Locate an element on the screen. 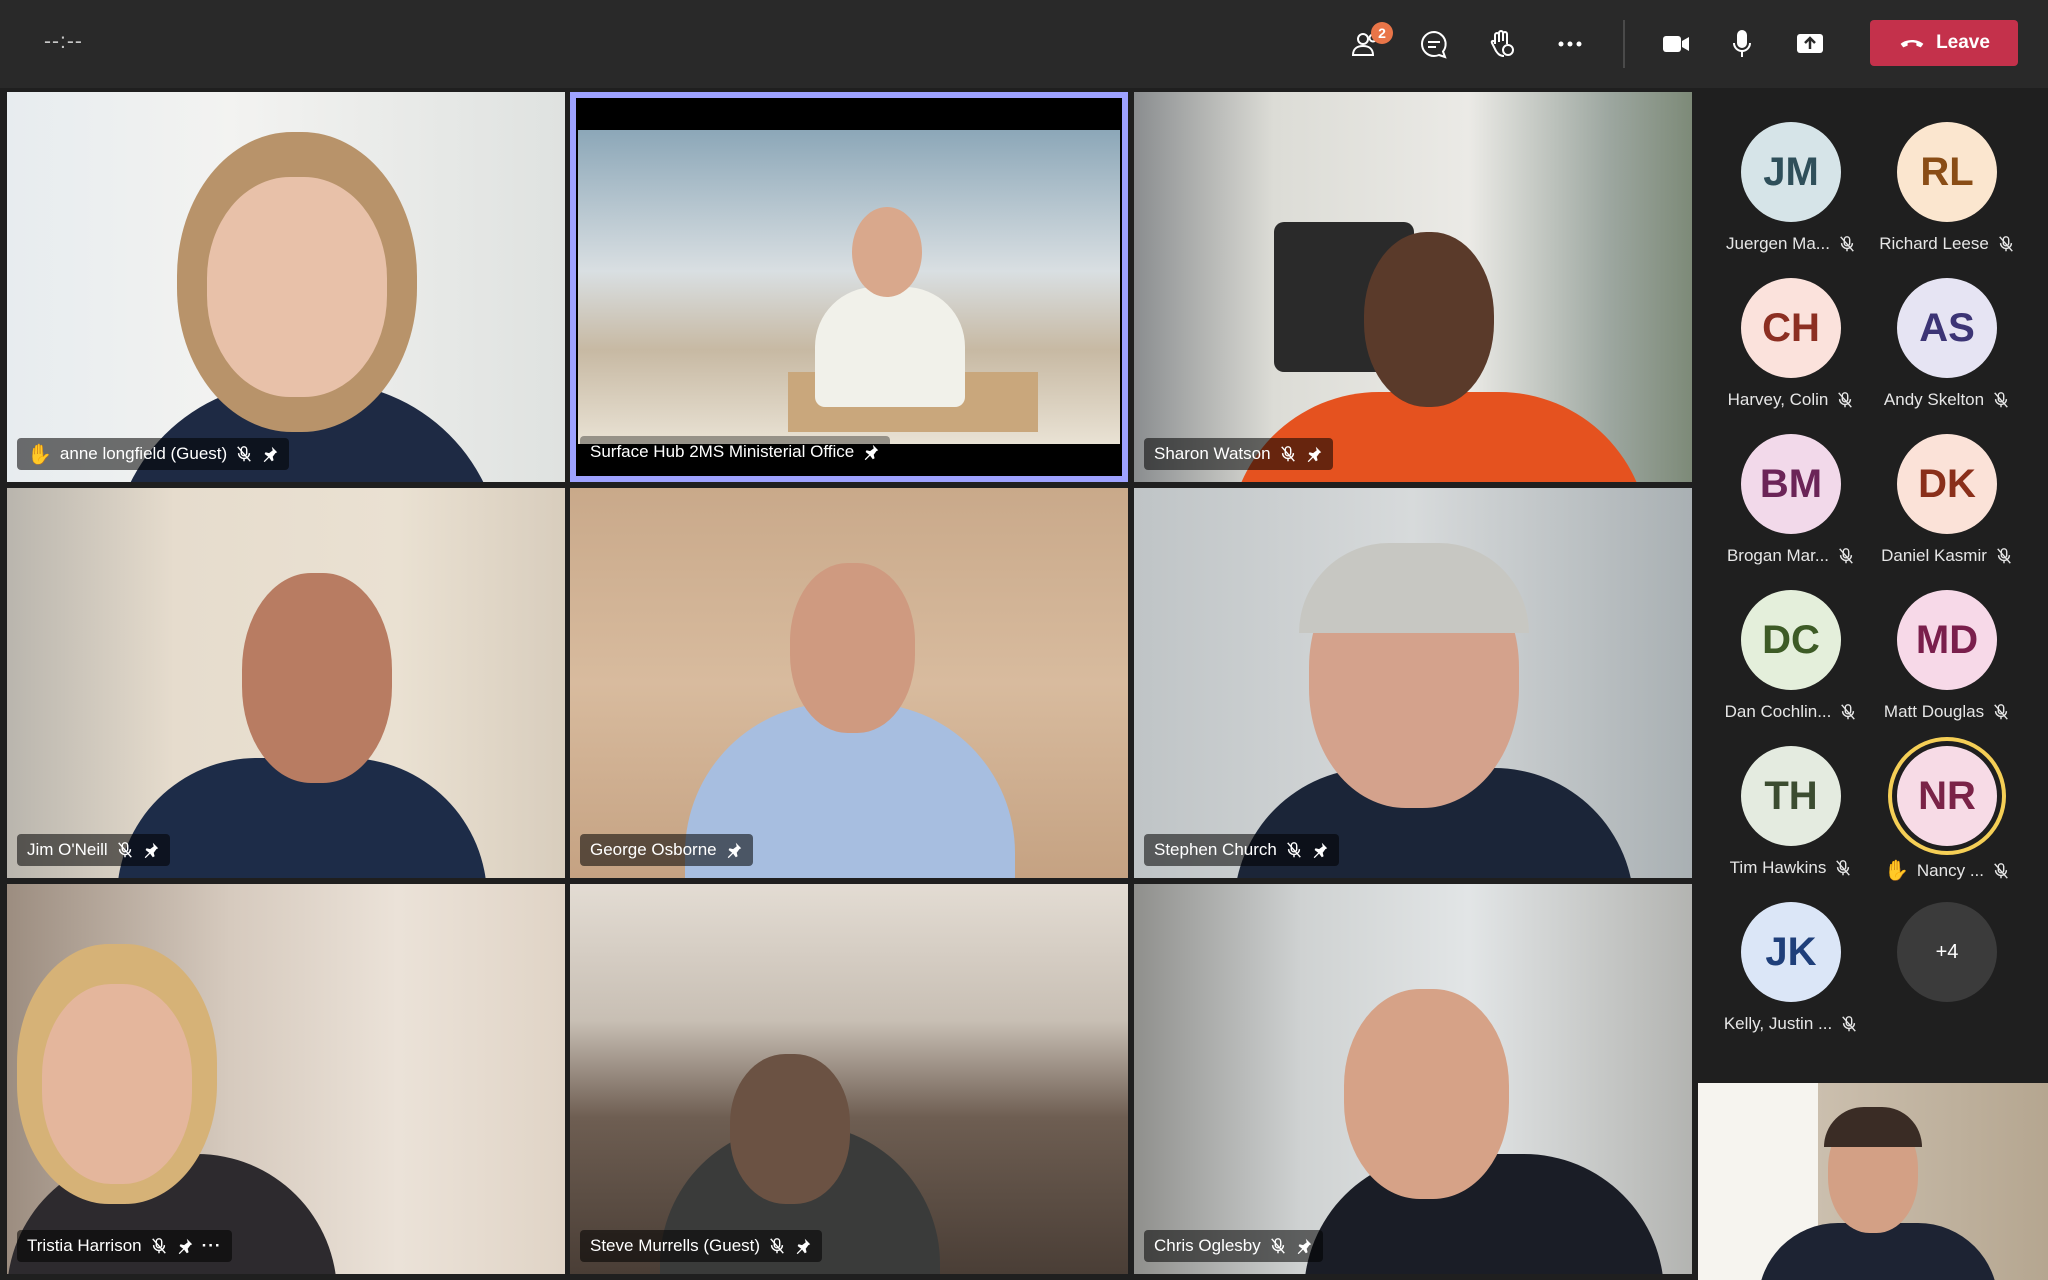  participant-name: Stephen Church is located at coordinates (1215, 849).